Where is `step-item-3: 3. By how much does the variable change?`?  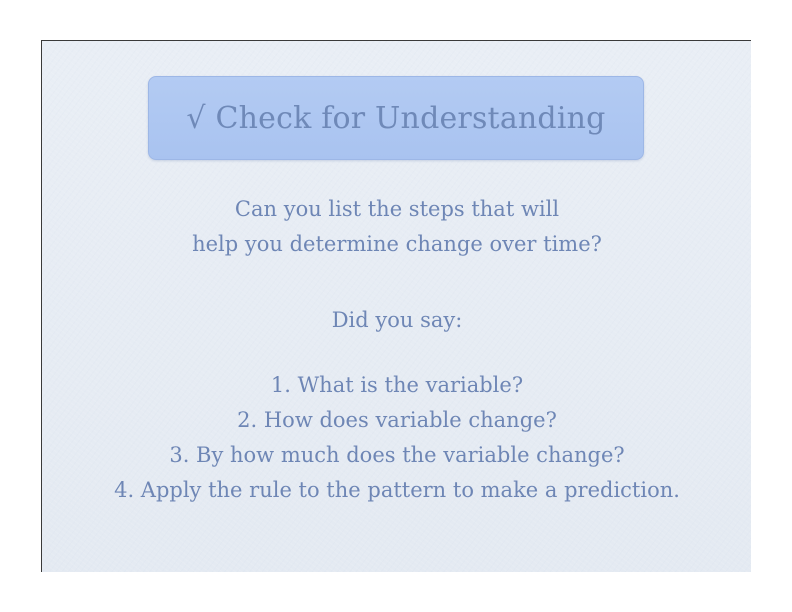 step-item-3: 3. By how much does the variable change? is located at coordinates (397, 455).